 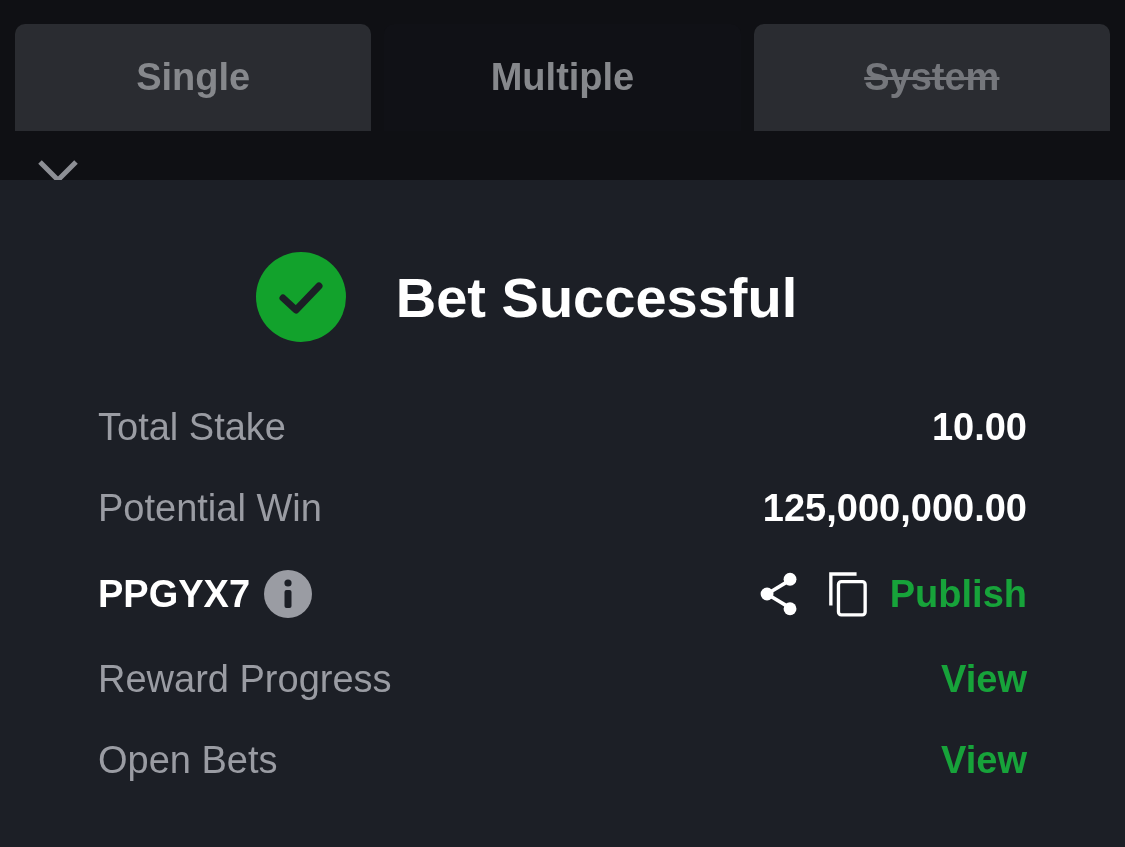 What do you see at coordinates (210, 508) in the screenshot?
I see `row-label: Potential Win` at bounding box center [210, 508].